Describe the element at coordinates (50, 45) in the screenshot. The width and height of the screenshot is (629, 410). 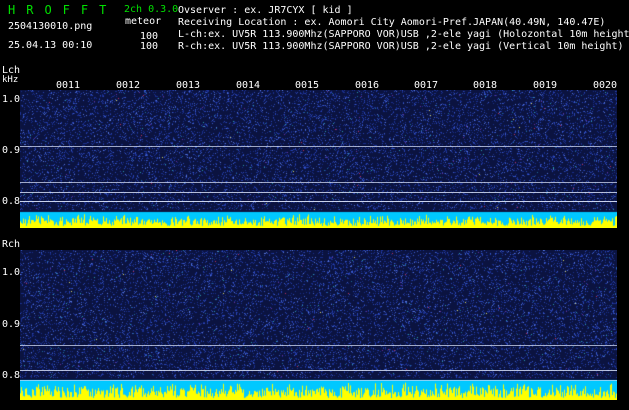
I see `date-time: 25.04.13 00:10` at that location.